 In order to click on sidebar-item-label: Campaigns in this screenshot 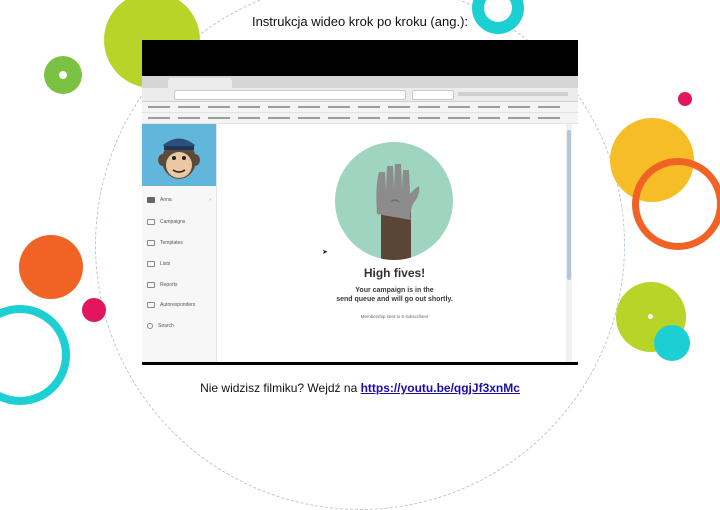, I will do `click(173, 222)`.